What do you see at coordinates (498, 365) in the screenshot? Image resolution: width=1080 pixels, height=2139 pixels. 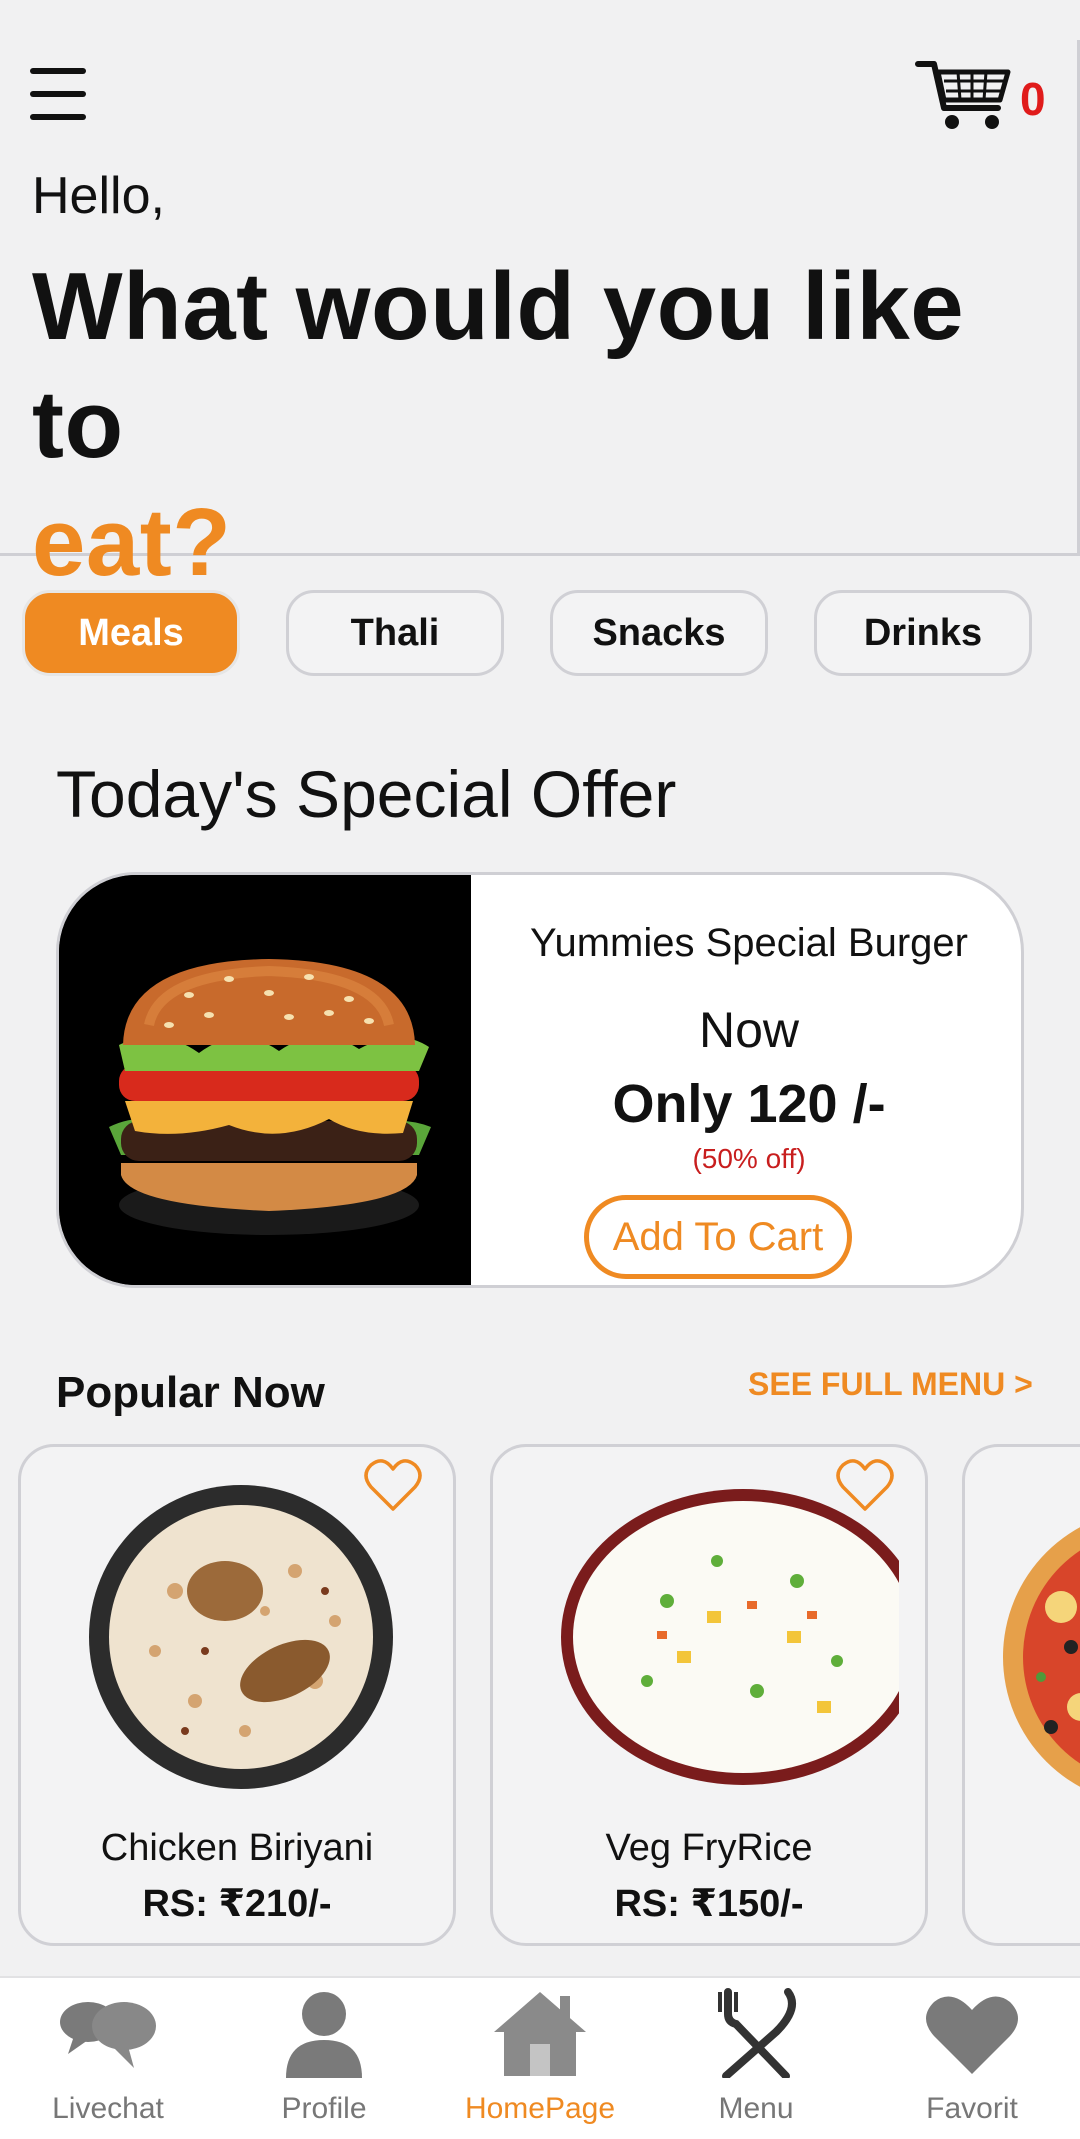 I see `page-title-main: What would you like to` at bounding box center [498, 365].